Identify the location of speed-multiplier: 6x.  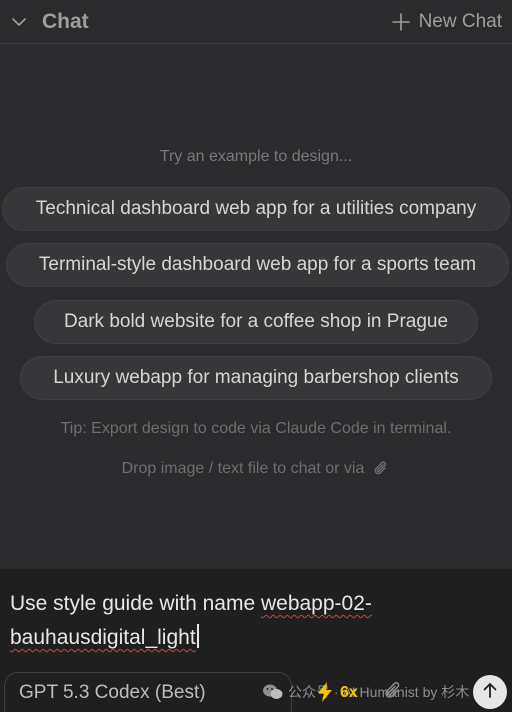
(349, 693).